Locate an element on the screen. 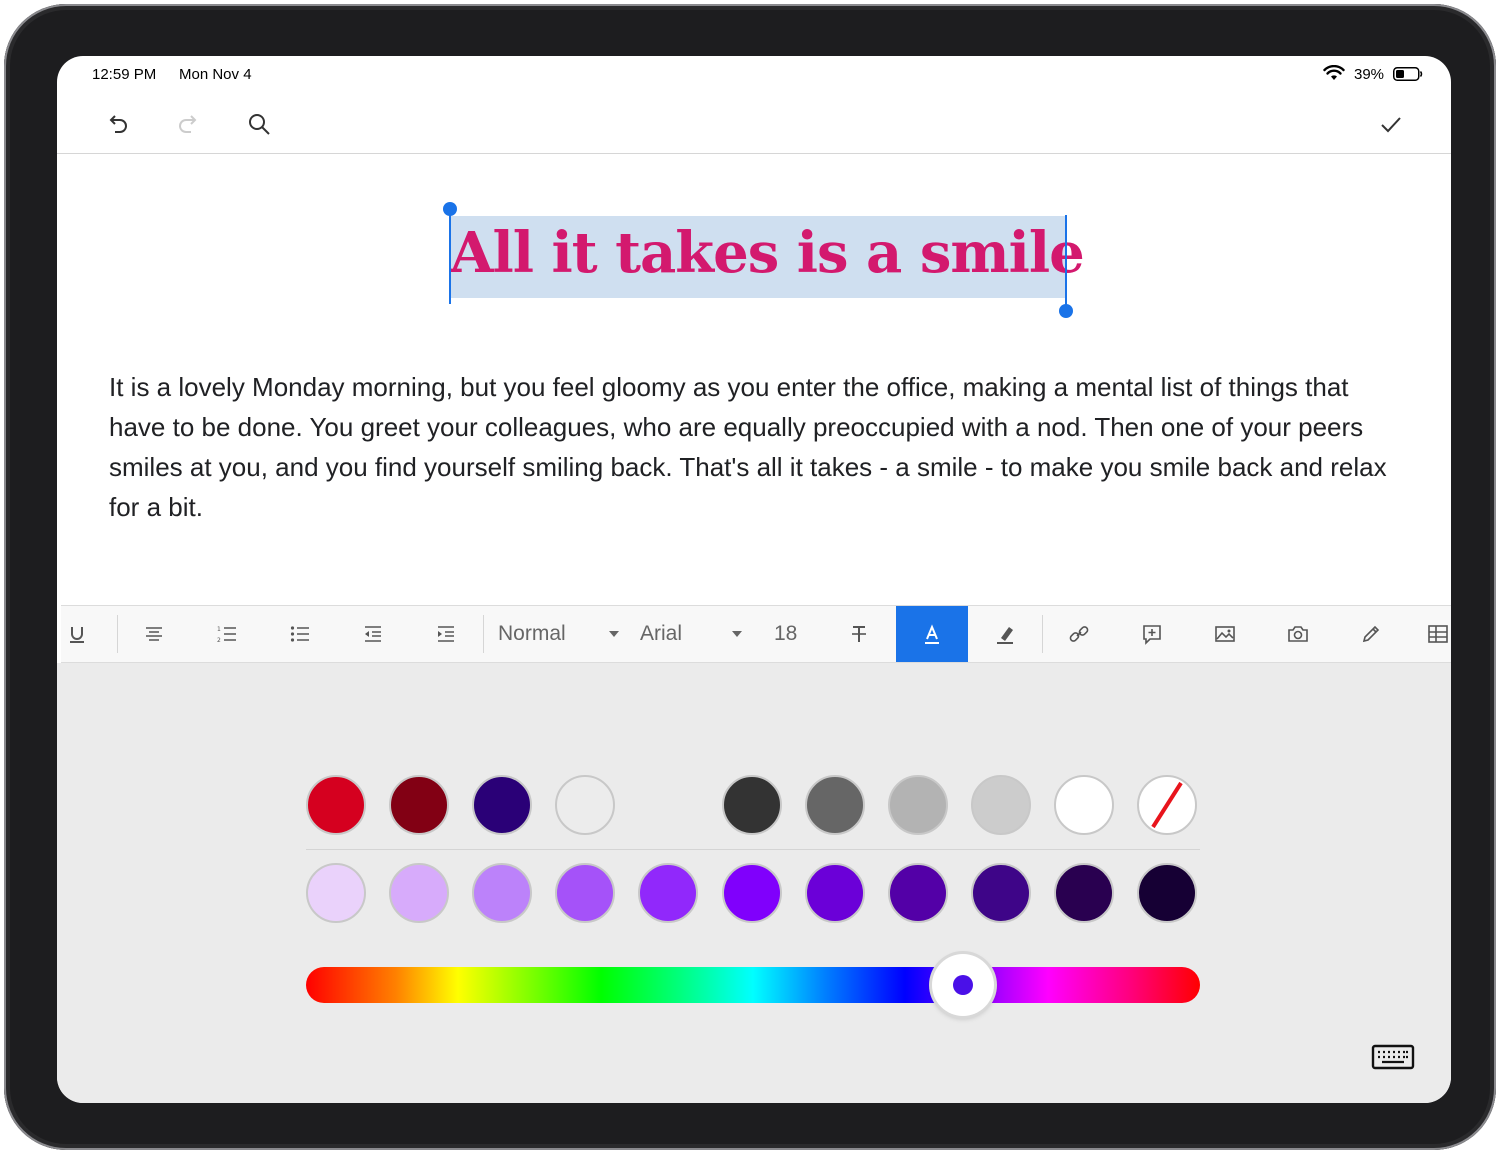 The height and width of the screenshot is (1157, 1500). image-icon is located at coordinates (1225, 634).